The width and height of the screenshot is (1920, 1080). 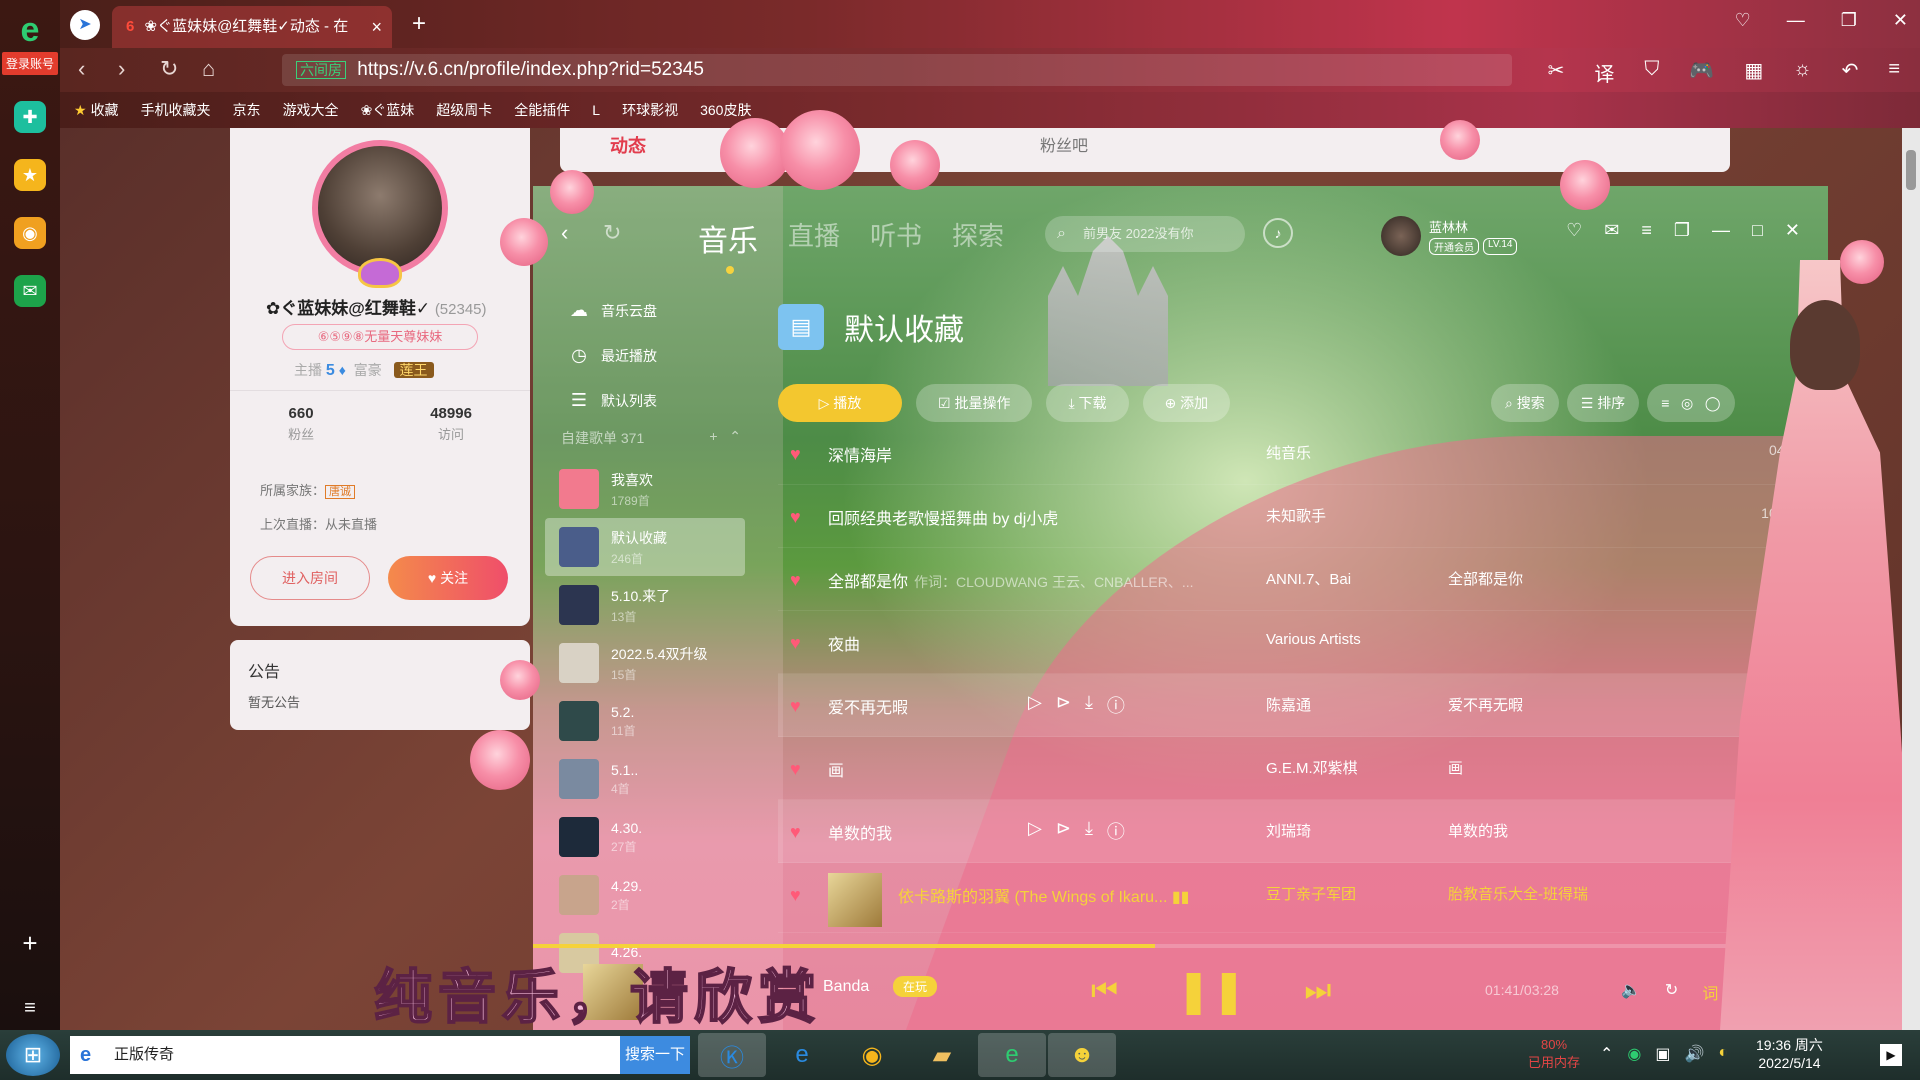 I want to click on scissors-icon: ✂, so click(x=1556, y=72).